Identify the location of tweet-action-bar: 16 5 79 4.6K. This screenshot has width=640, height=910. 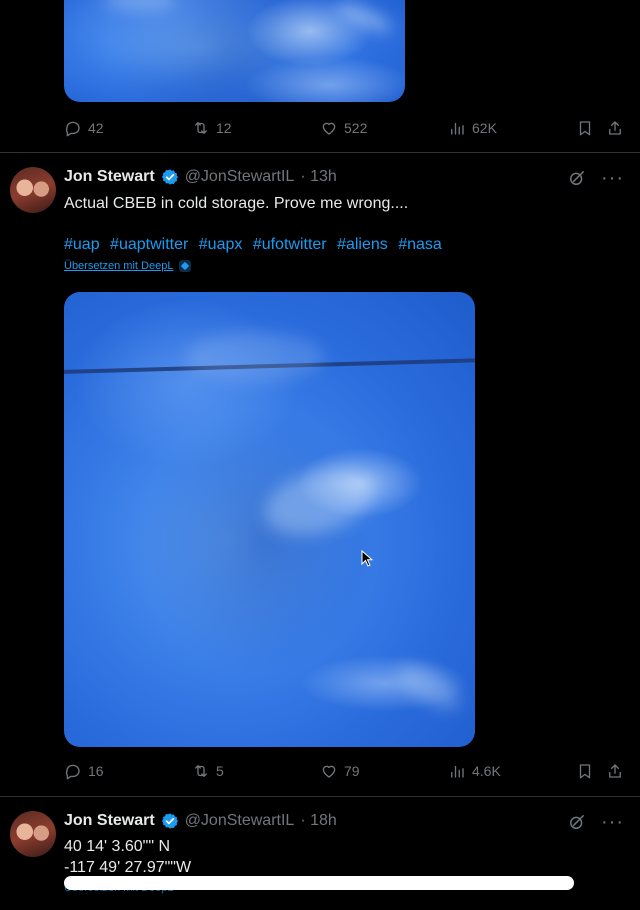
(344, 773).